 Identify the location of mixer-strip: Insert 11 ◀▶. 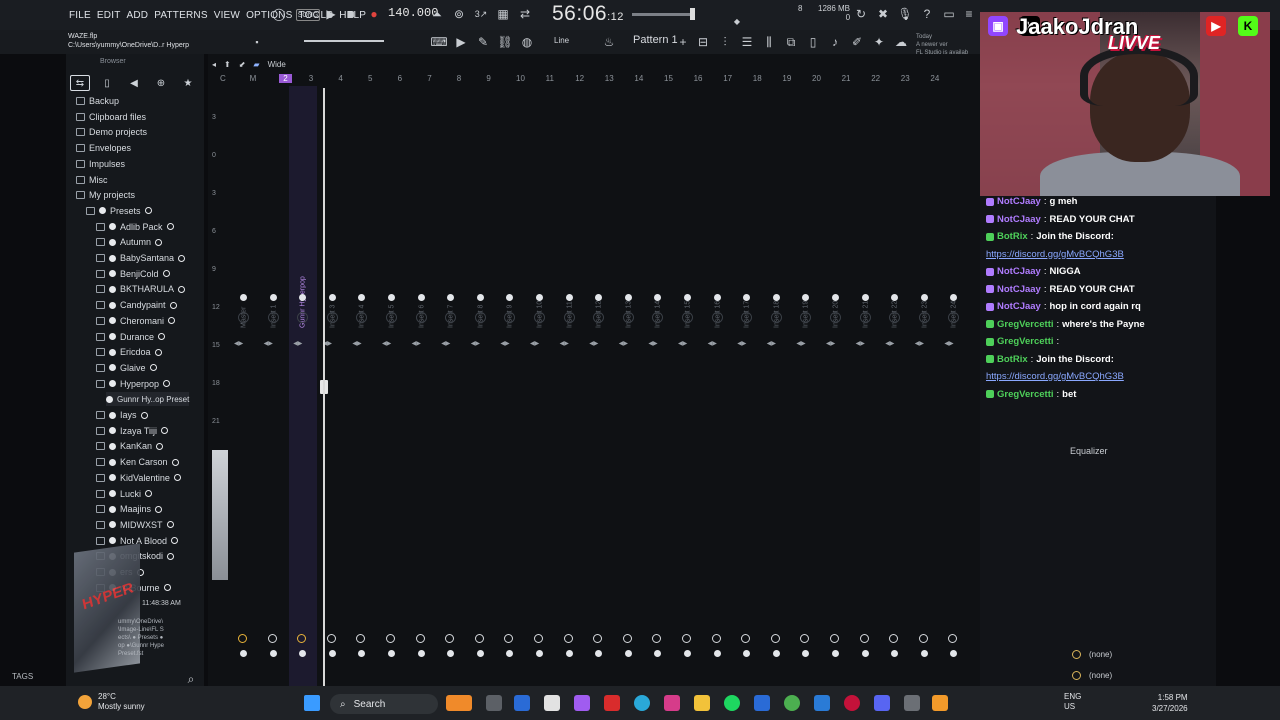
(570, 390).